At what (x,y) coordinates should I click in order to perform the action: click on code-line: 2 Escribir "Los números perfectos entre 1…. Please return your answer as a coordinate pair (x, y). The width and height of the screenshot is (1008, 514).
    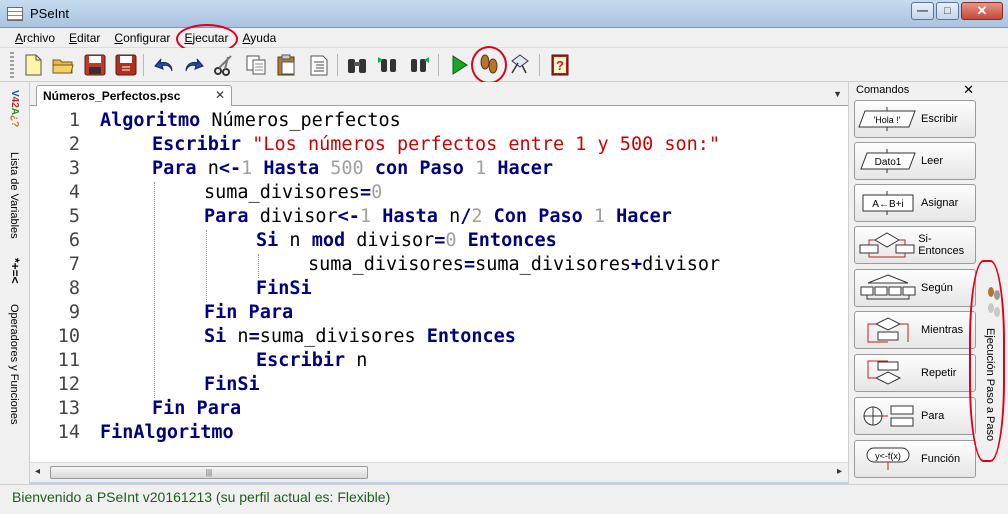
    Looking at the image, I should click on (439, 146).